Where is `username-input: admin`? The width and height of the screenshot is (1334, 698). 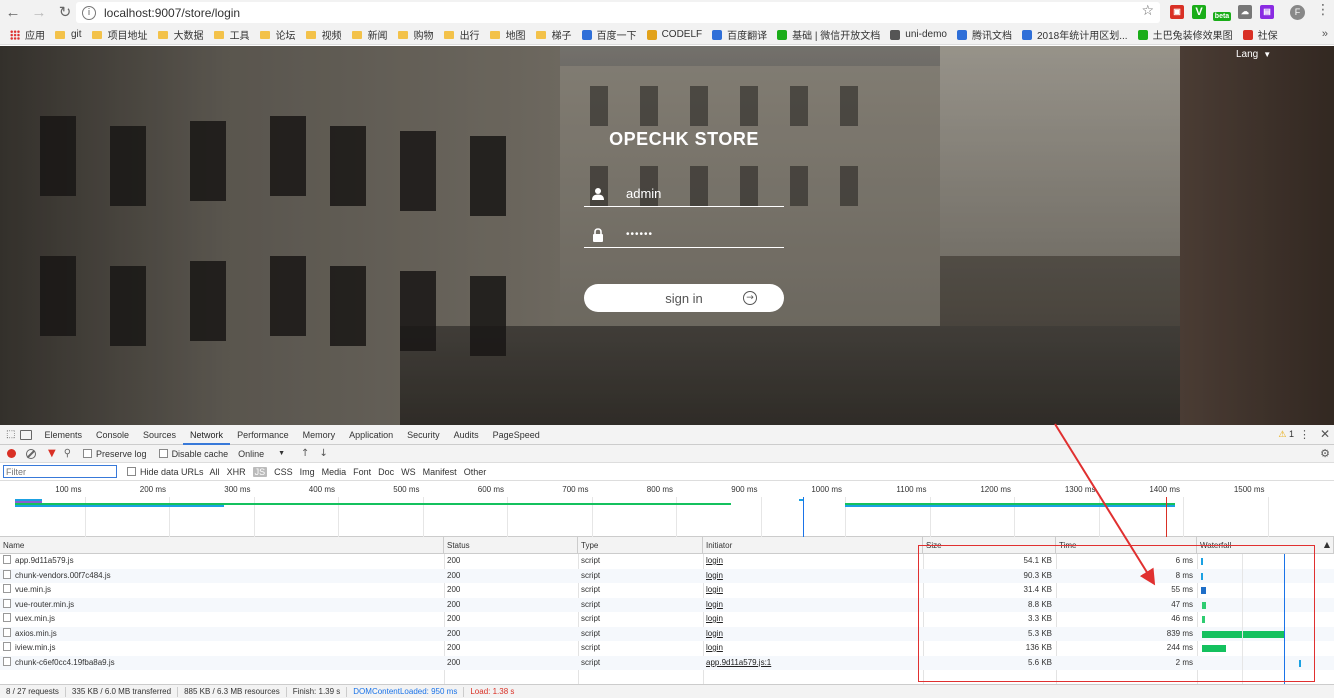
username-input: admin is located at coordinates (643, 193).